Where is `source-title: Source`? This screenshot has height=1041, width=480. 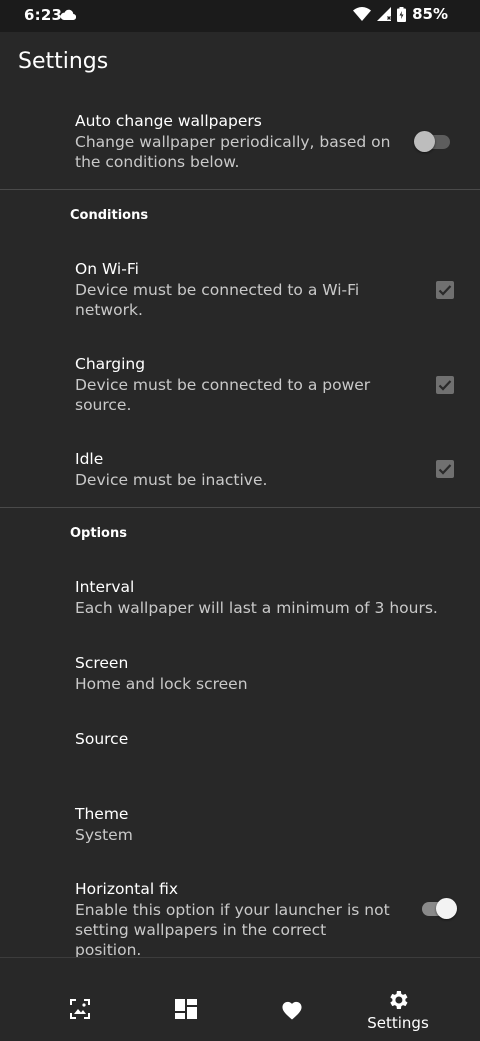 source-title: Source is located at coordinates (102, 739).